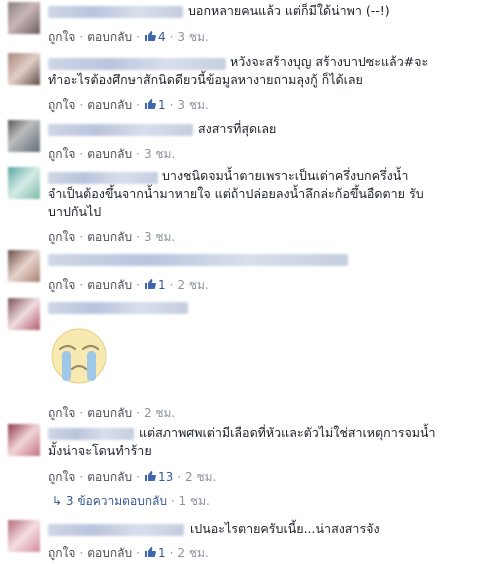 The height and width of the screenshot is (564, 489). What do you see at coordinates (194, 501) in the screenshot?
I see `replies-time: 1 ชม.` at bounding box center [194, 501].